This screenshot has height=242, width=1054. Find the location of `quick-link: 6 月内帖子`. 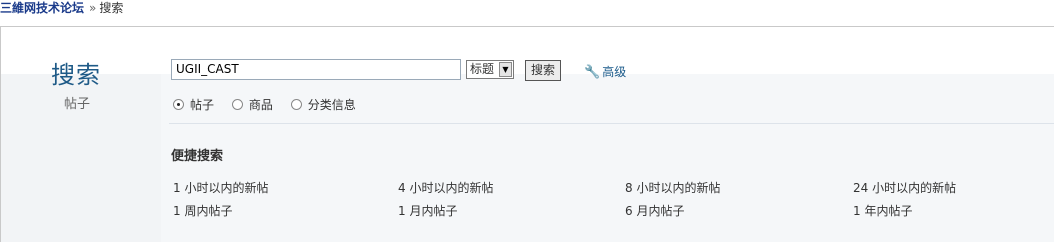

quick-link: 6 月内帖子 is located at coordinates (654, 210).